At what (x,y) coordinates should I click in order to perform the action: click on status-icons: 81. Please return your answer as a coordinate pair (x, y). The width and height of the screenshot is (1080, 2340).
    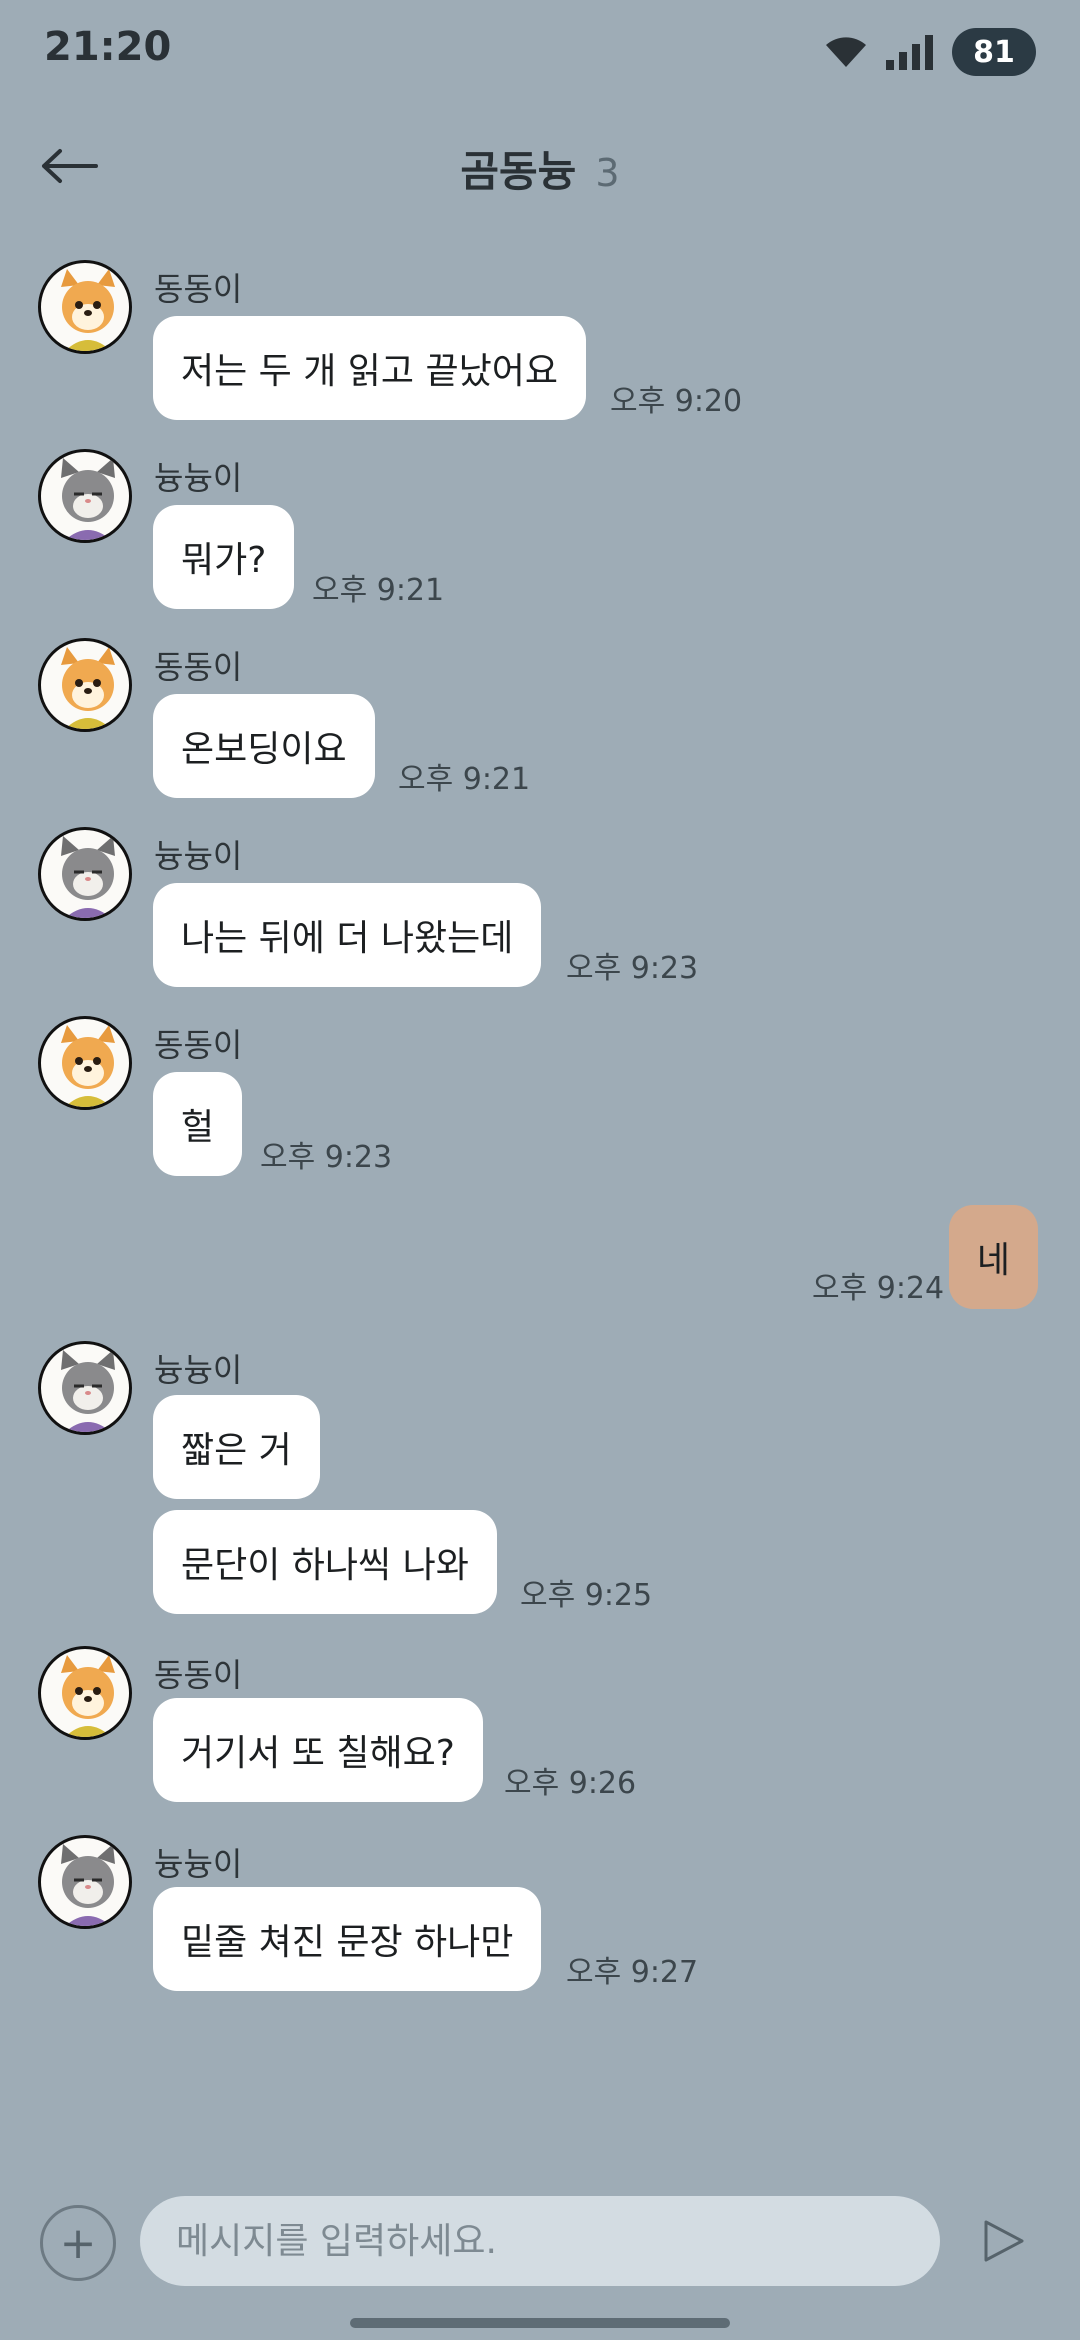
    Looking at the image, I should click on (930, 52).